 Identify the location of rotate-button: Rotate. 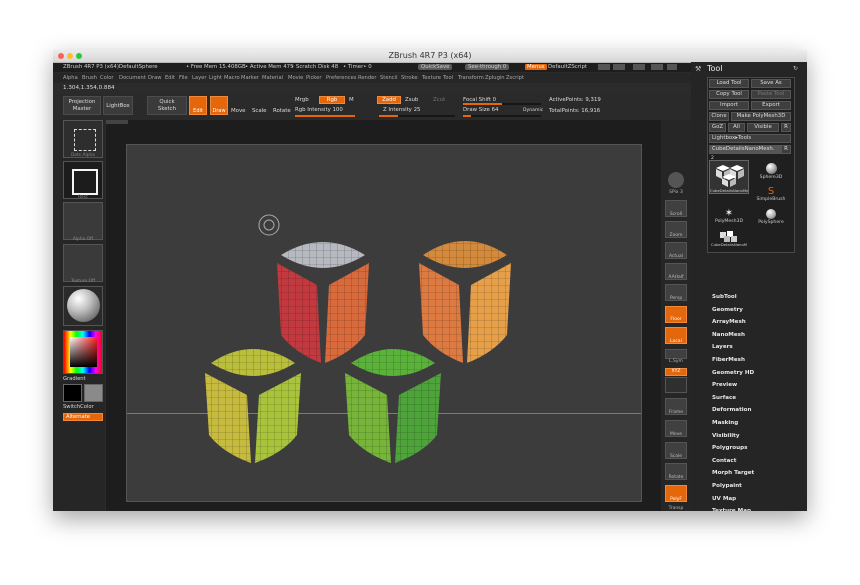
(282, 111).